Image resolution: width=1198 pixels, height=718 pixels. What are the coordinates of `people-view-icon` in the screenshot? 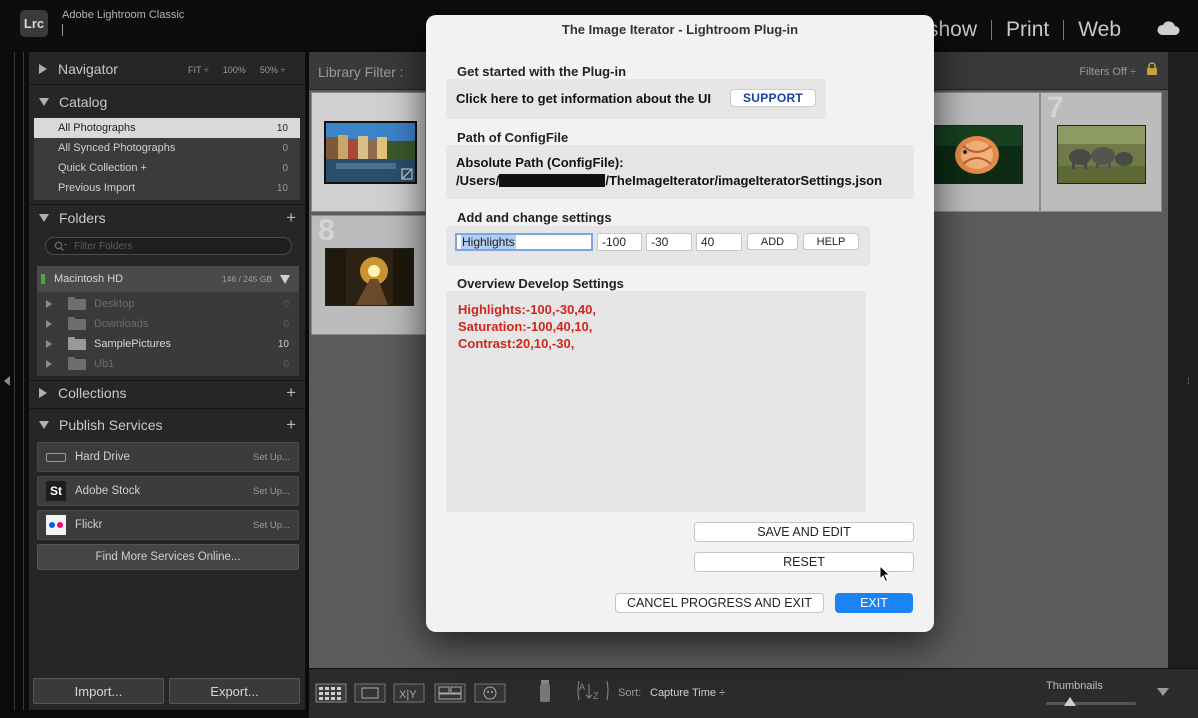 It's located at (490, 693).